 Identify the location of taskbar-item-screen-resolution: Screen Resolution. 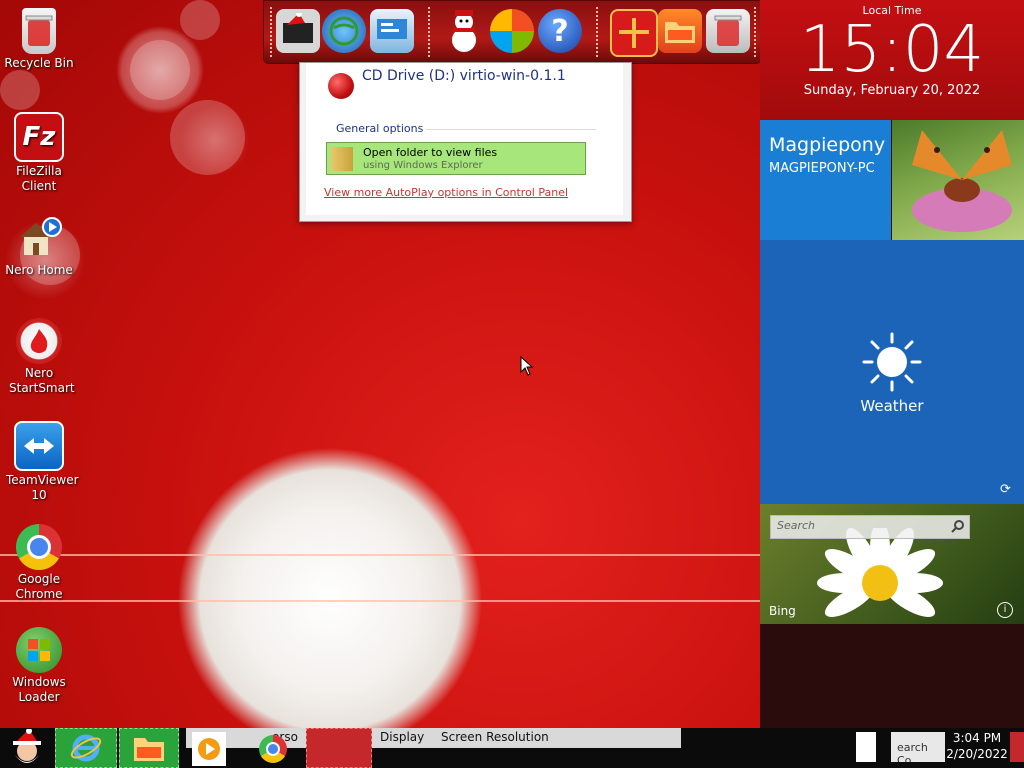
(495, 737).